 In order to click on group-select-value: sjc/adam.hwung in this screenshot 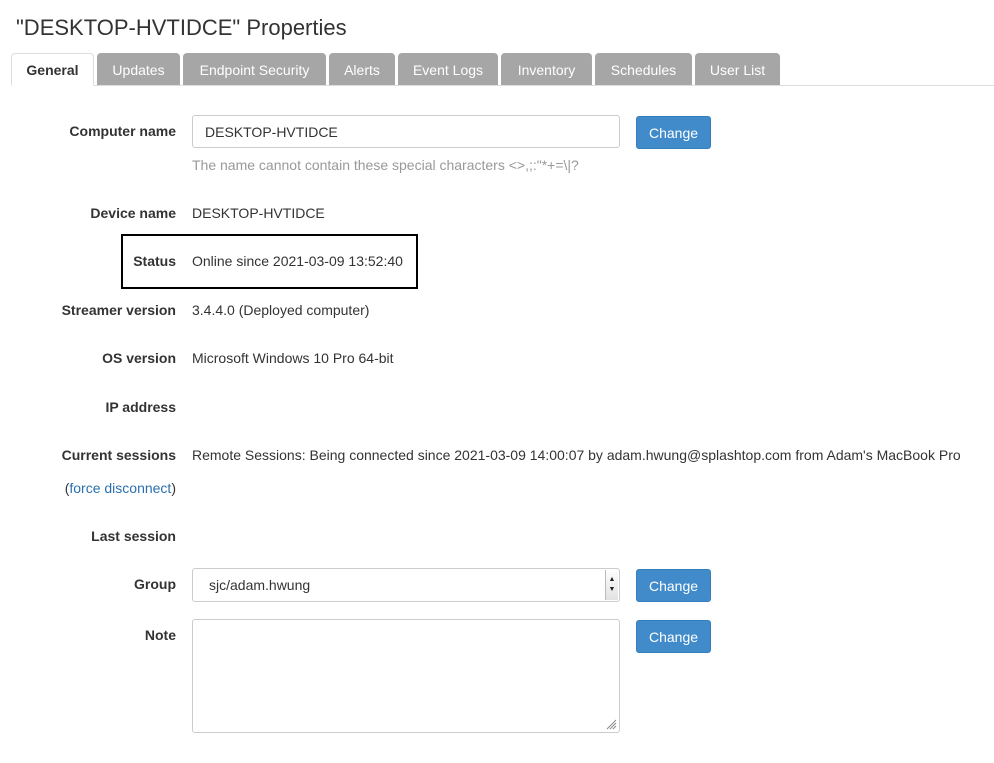, I will do `click(260, 585)`.